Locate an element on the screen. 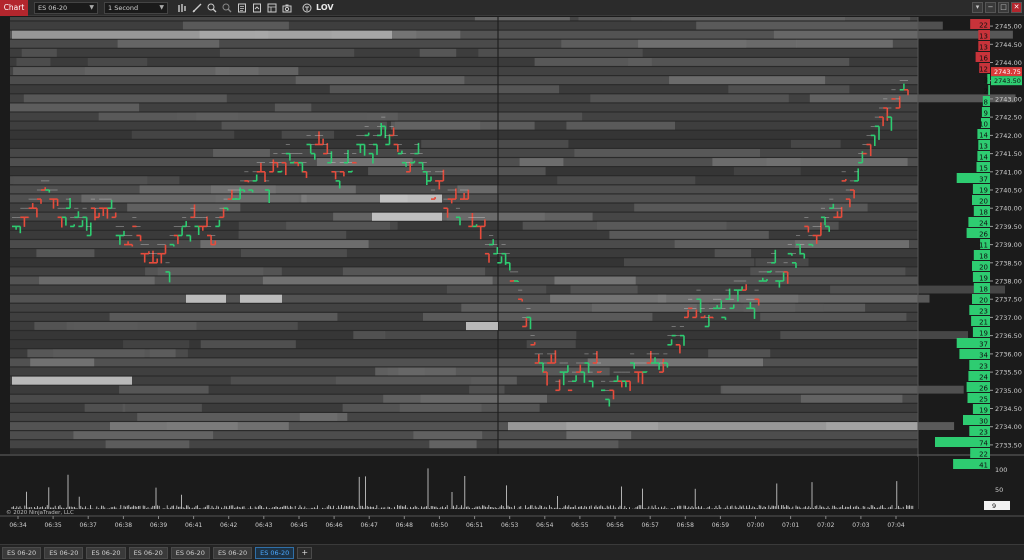 This screenshot has width=1024, height=560. dom-size-label: 9 is located at coordinates (986, 114).